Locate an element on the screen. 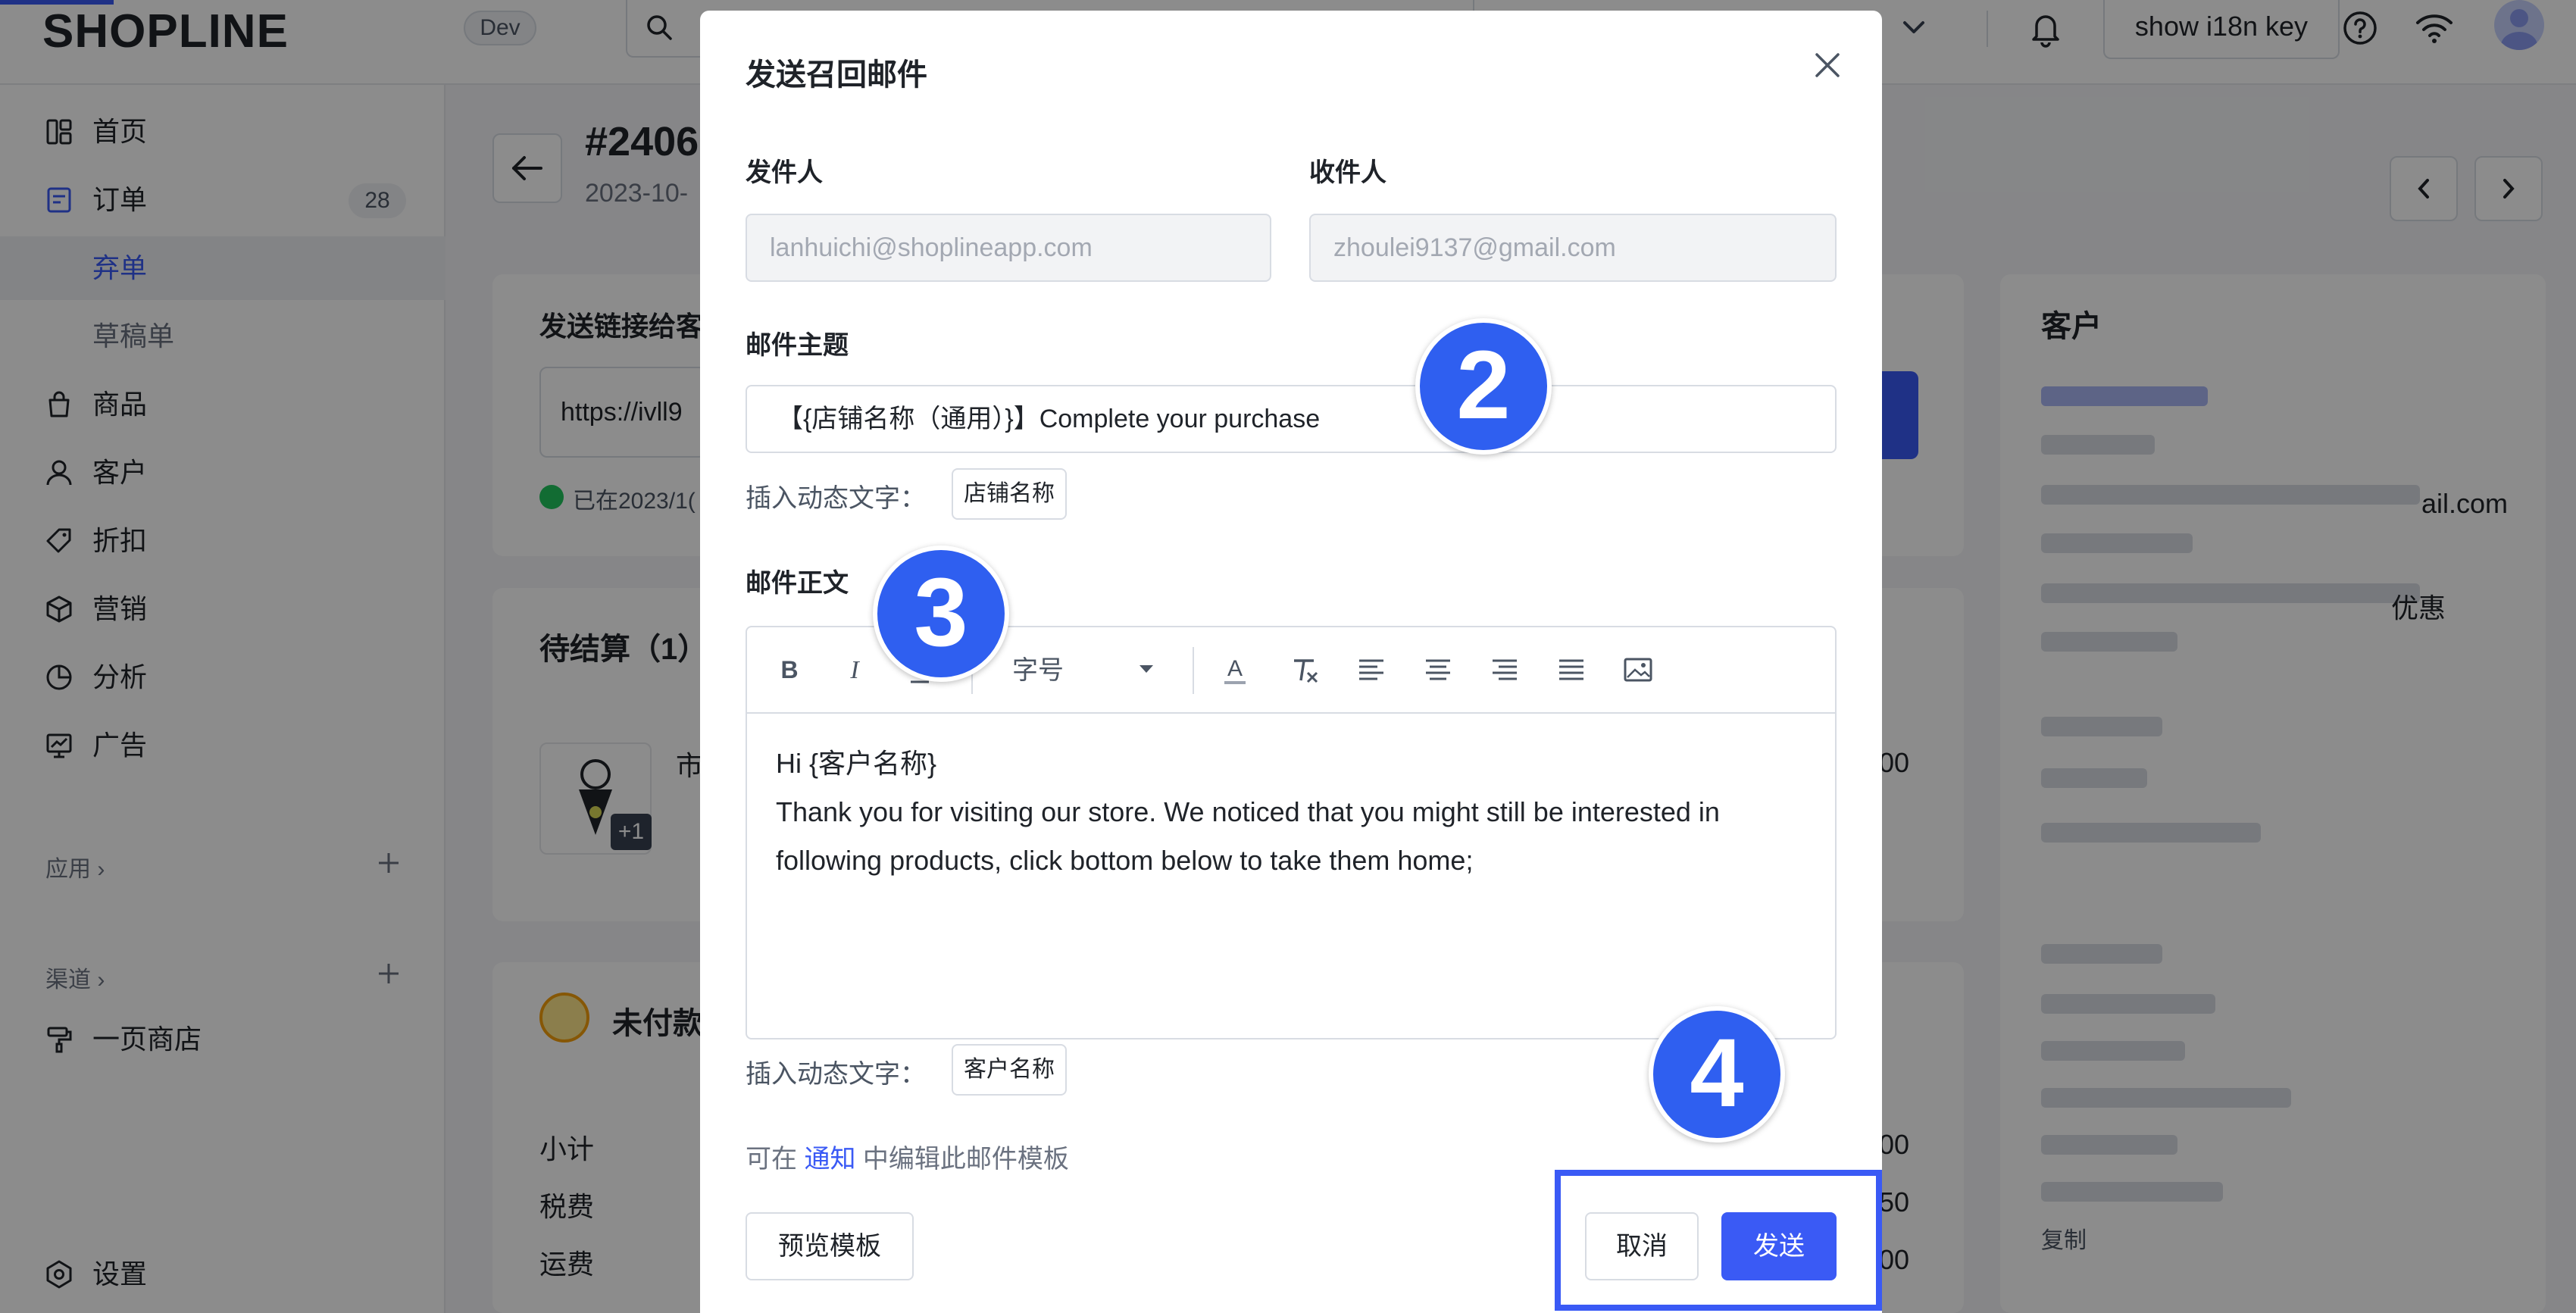 This screenshot has width=2576, height=1313. font-color-icon: A is located at coordinates (1235, 669).